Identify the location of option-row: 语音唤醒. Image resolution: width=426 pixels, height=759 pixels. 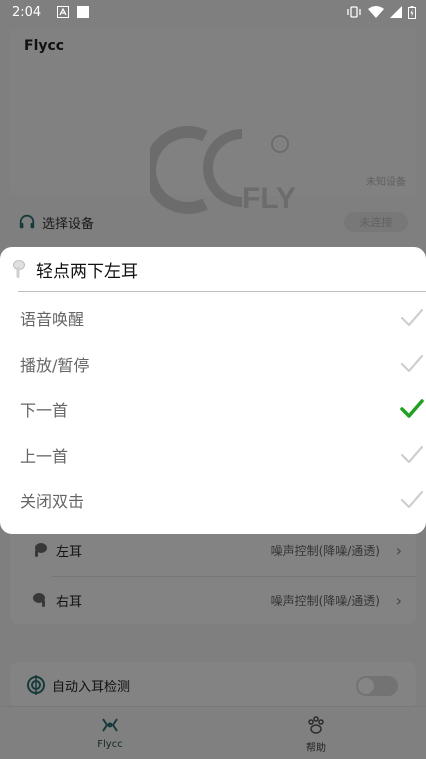
(213, 318).